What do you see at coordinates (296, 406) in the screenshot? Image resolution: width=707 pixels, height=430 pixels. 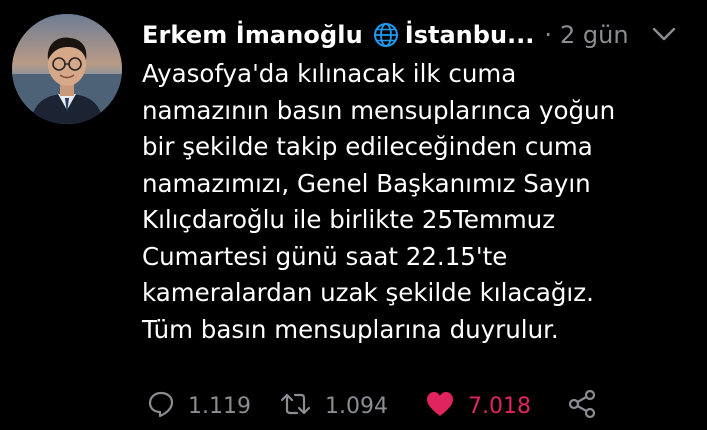 I see `retweet-icon` at bounding box center [296, 406].